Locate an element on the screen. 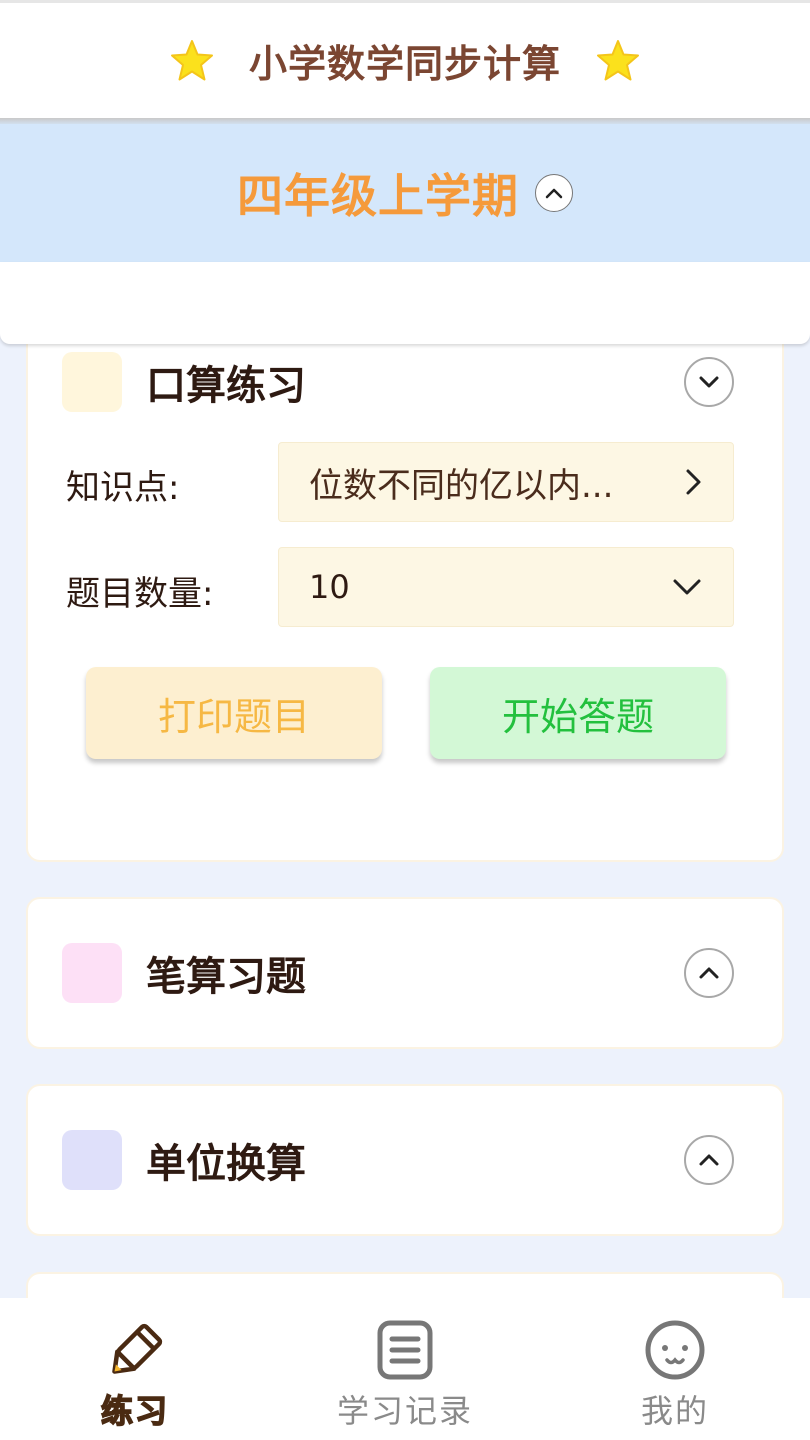 This screenshot has width=810, height=1440. count-value: 10 is located at coordinates (329, 587).